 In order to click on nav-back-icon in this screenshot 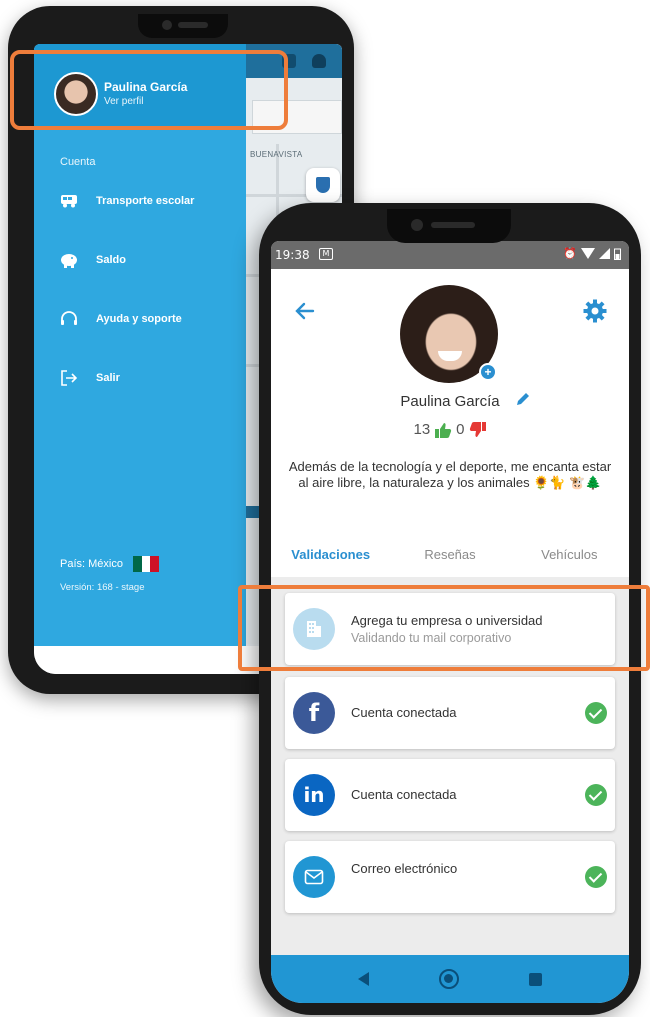, I will do `click(363, 979)`.